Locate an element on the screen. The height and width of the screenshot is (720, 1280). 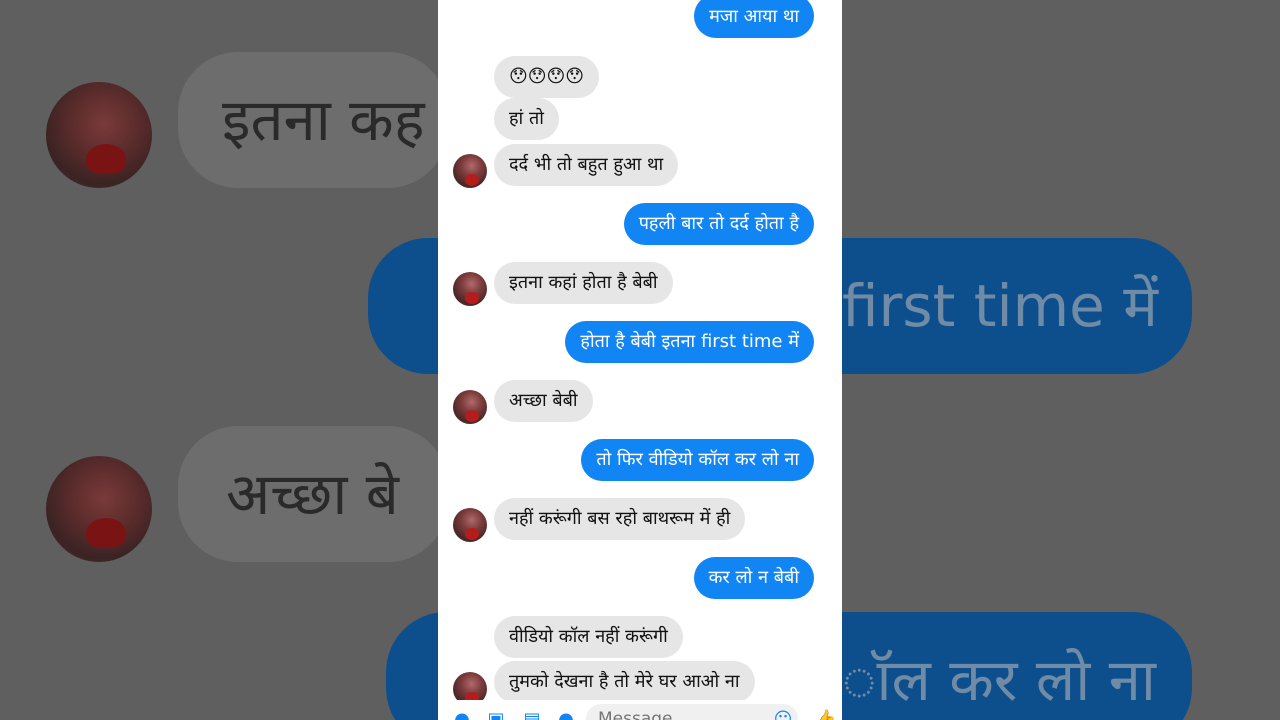
message-row: नहीं करूंगी बस रहो बाथरूम में ही is located at coordinates (620, 519).